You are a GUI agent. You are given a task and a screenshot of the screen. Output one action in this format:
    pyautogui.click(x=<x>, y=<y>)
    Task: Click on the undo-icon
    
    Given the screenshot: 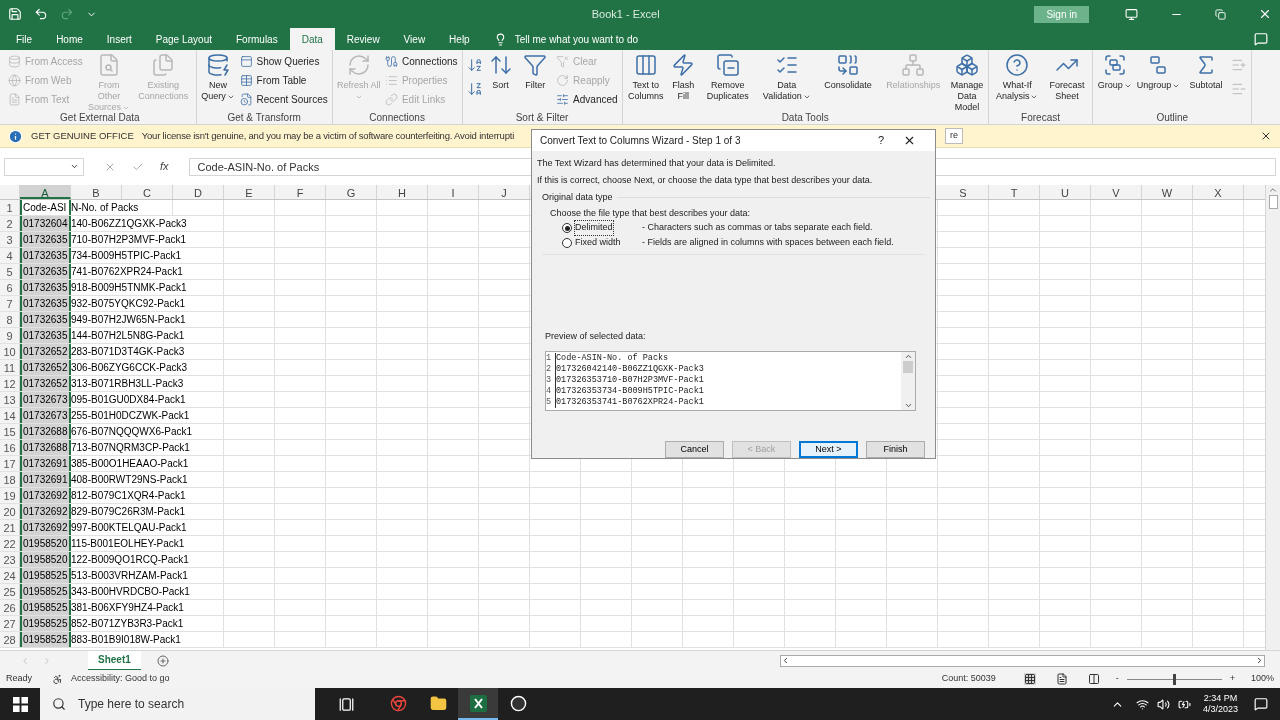 What is the action you would take?
    pyautogui.click(x=41, y=14)
    